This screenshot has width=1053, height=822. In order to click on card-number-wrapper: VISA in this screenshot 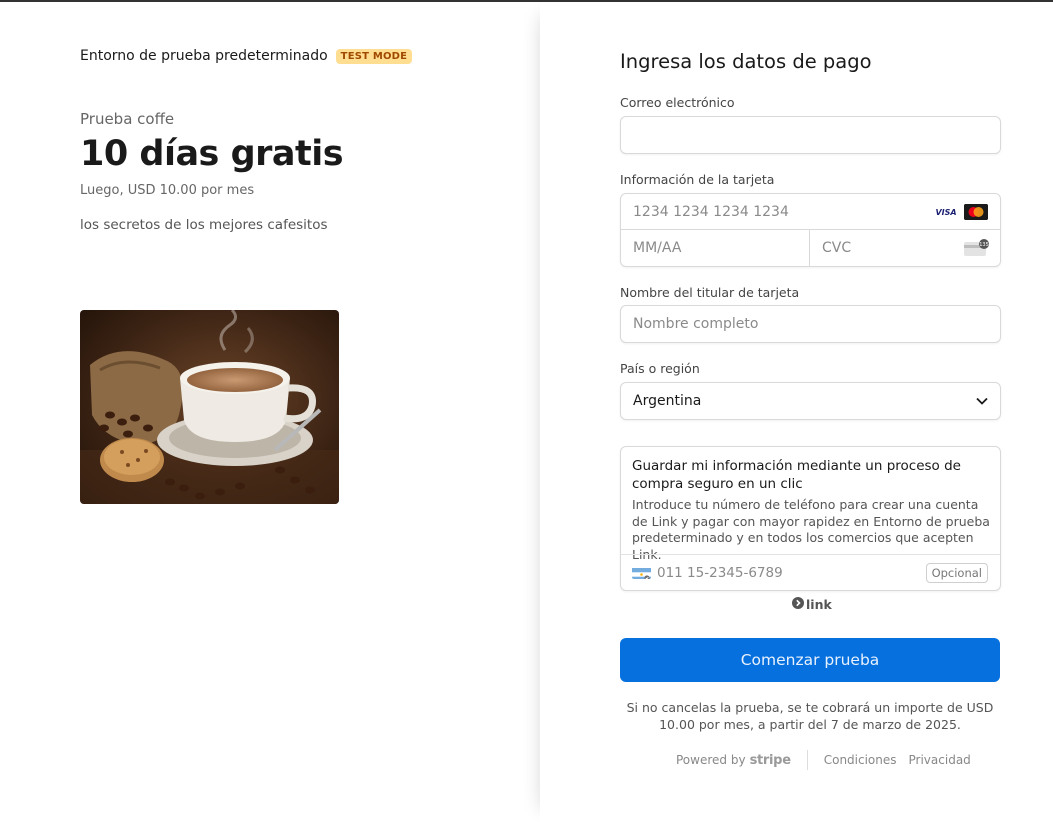, I will do `click(810, 212)`.